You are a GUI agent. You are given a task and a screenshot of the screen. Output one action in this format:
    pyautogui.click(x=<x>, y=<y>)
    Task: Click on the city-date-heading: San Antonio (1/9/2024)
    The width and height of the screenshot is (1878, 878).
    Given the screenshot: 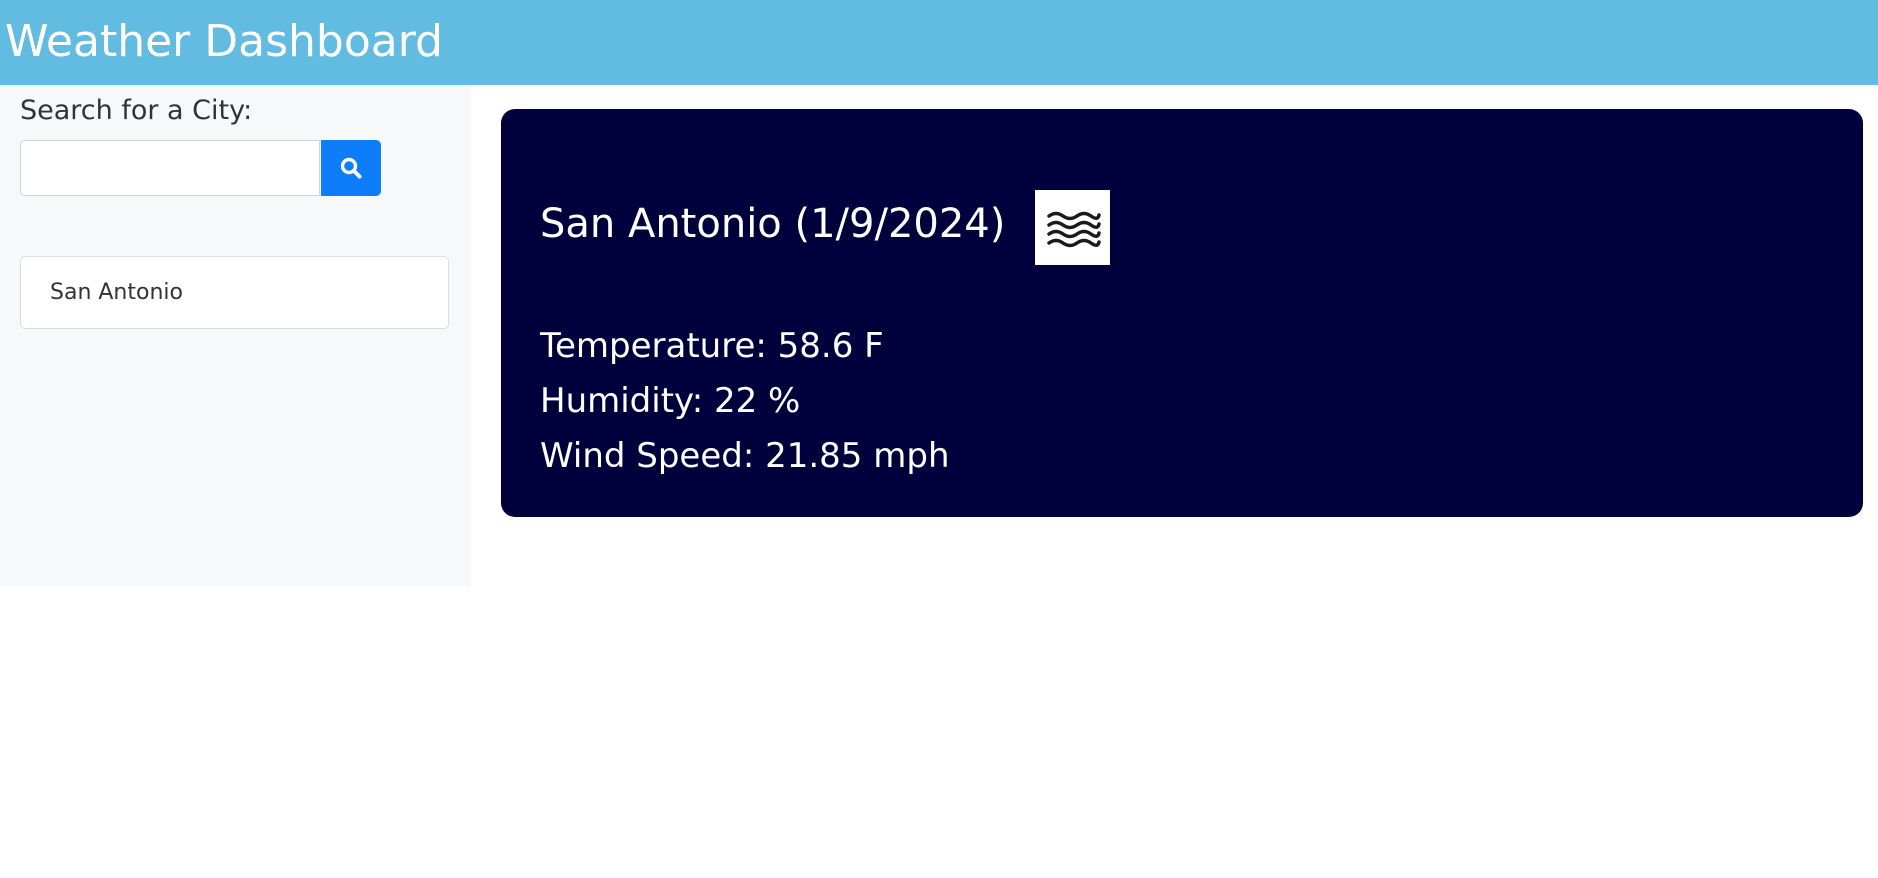 What is the action you would take?
    pyautogui.click(x=773, y=224)
    